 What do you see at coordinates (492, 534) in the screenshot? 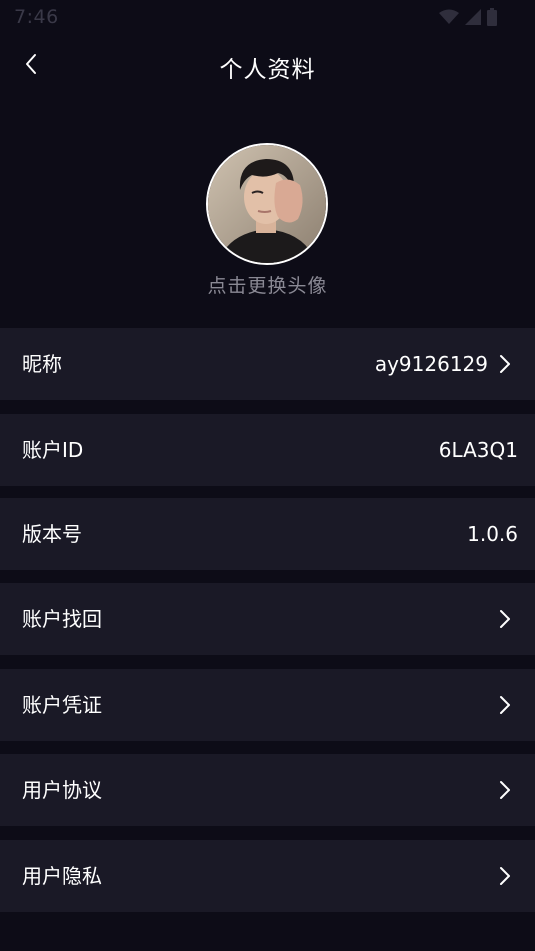
I see `row-value: 1.0.6` at bounding box center [492, 534].